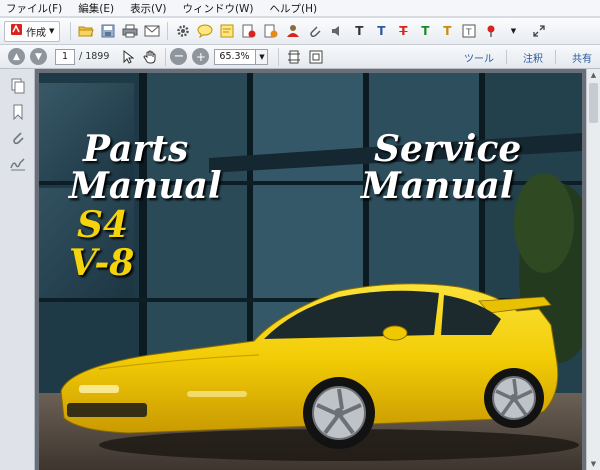  I want to click on main-toolbar: 作成 ▼ T T T T T T ▼, so click(300, 31).